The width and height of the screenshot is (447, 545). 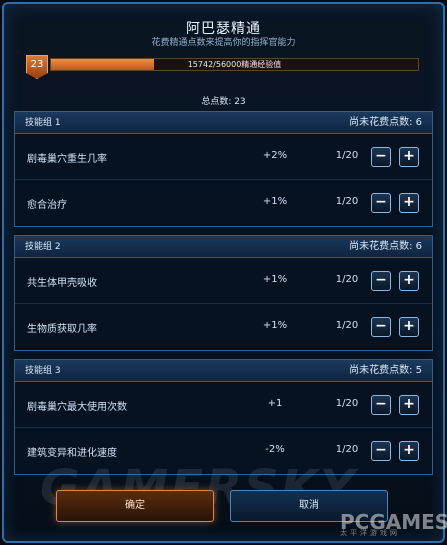 What do you see at coordinates (223, 371) in the screenshot?
I see `skill-group-header: 技能组 3 尚未花费点数: 5` at bounding box center [223, 371].